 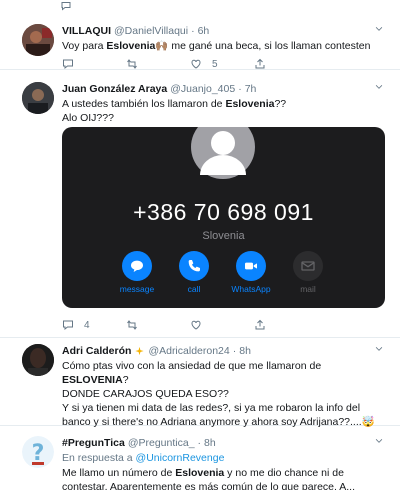 What do you see at coordinates (222, 325) in the screenshot?
I see `like-button` at bounding box center [222, 325].